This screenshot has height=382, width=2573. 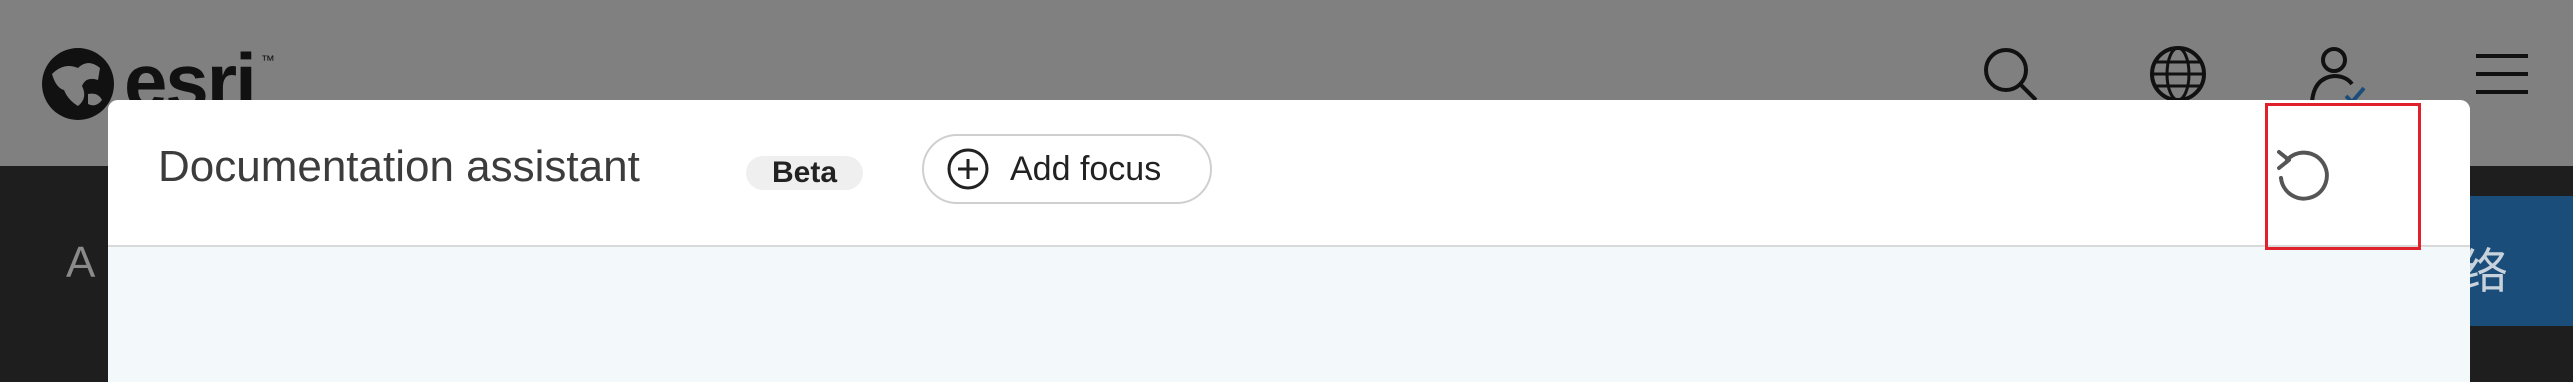 I want to click on menu-icon, so click(x=2502, y=74).